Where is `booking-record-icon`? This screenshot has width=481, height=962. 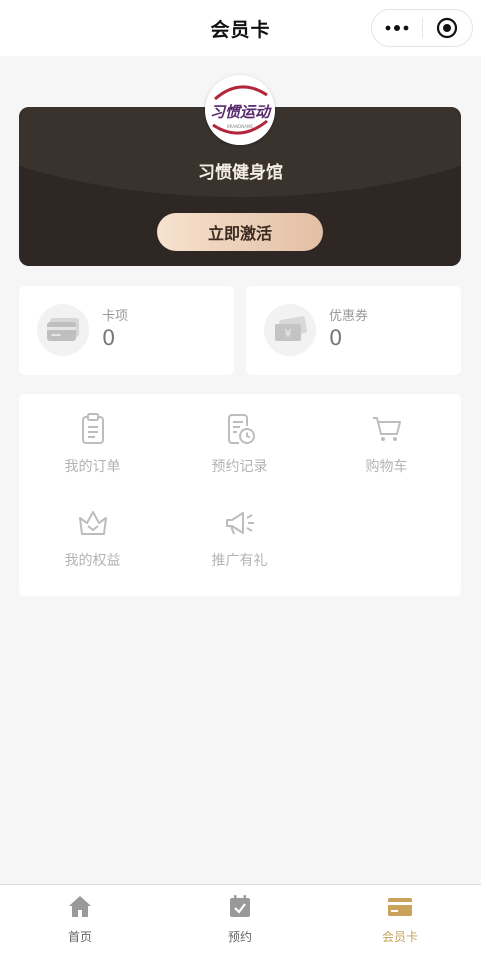
booking-record-icon is located at coordinates (241, 429).